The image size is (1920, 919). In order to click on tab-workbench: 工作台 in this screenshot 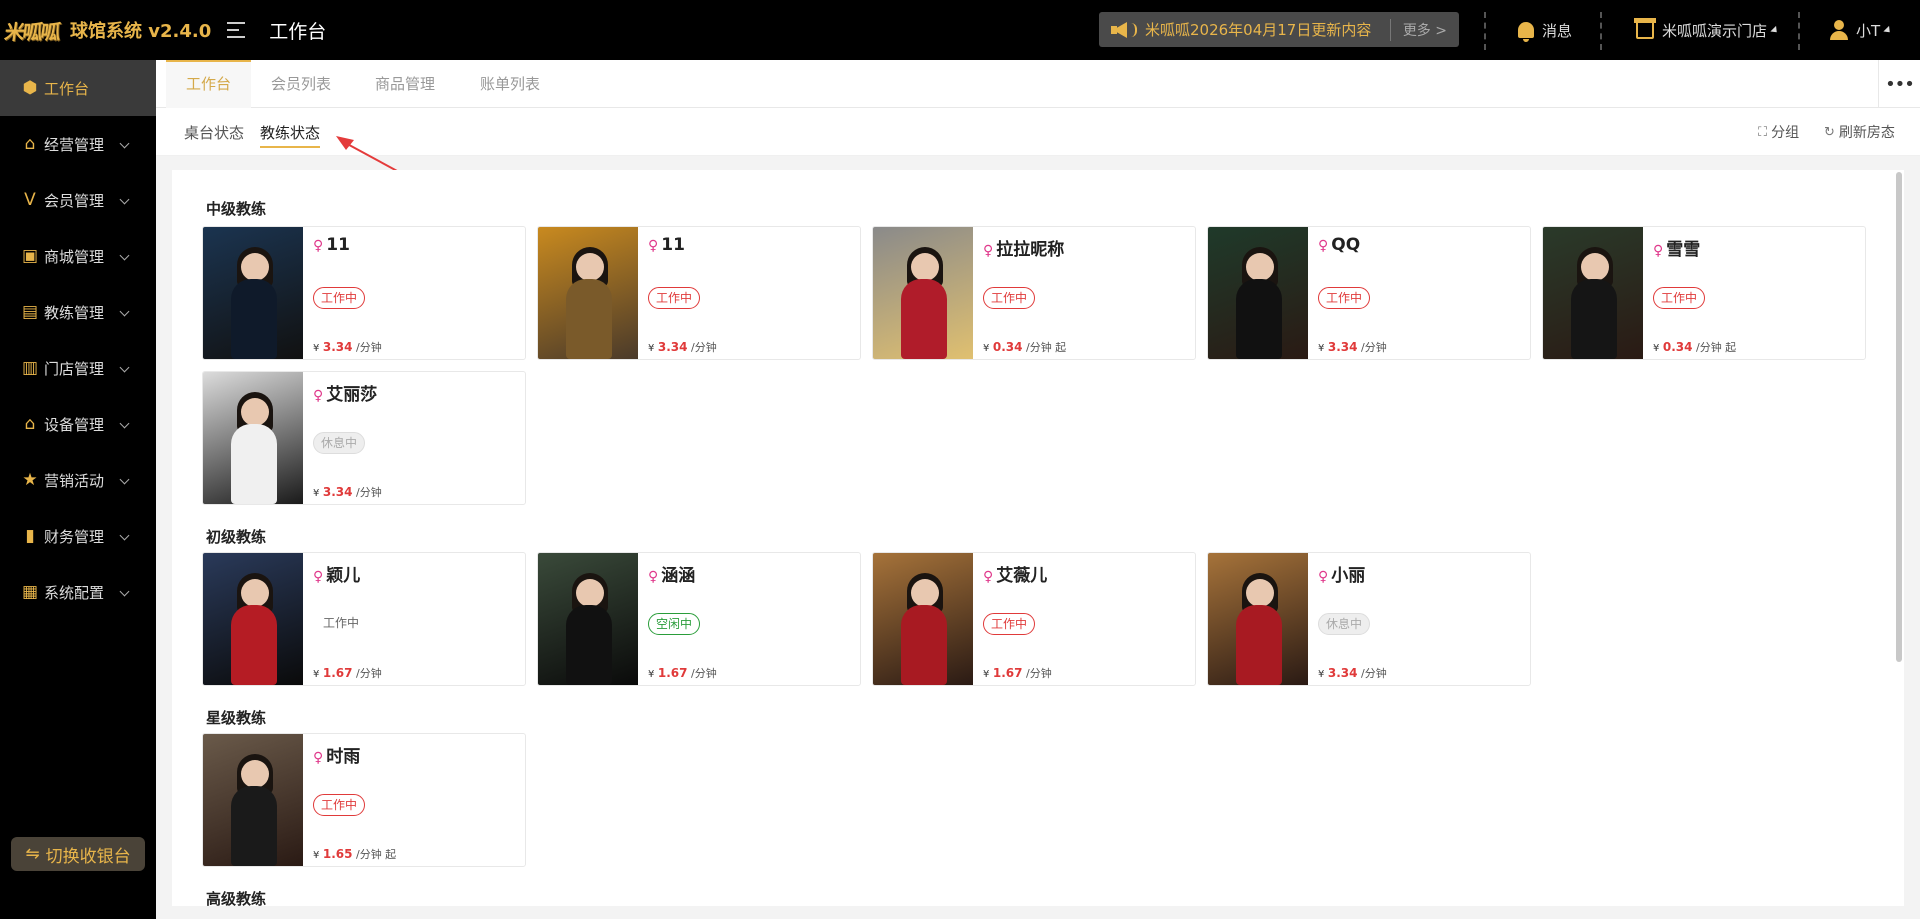, I will do `click(209, 84)`.